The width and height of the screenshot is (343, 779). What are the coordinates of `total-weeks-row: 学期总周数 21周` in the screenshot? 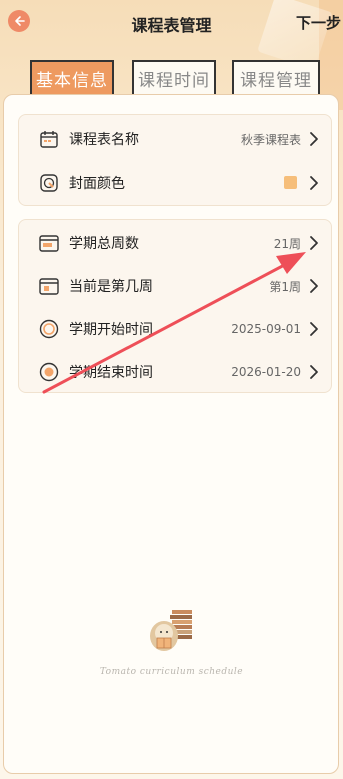 It's located at (175, 243).